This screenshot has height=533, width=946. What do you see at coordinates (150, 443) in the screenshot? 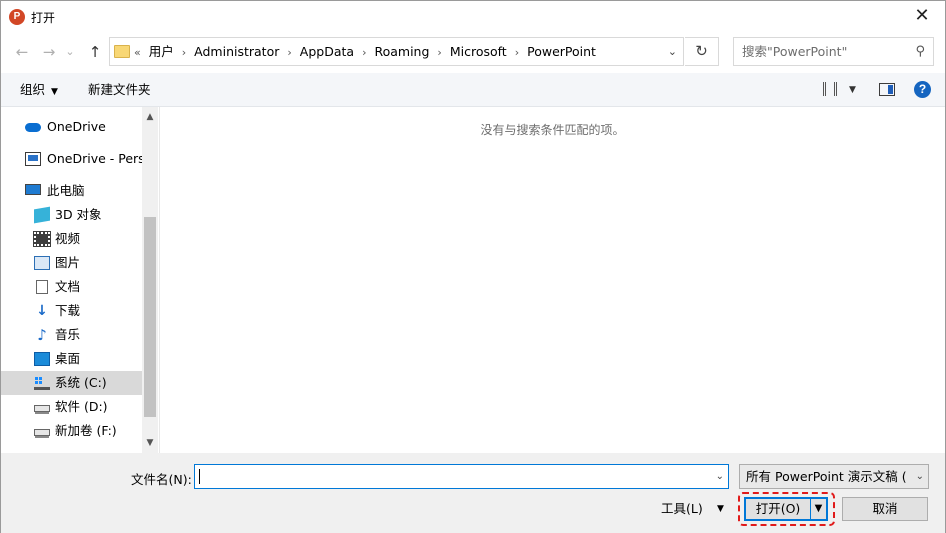
I see `scroll-down-icon: ▼` at bounding box center [150, 443].